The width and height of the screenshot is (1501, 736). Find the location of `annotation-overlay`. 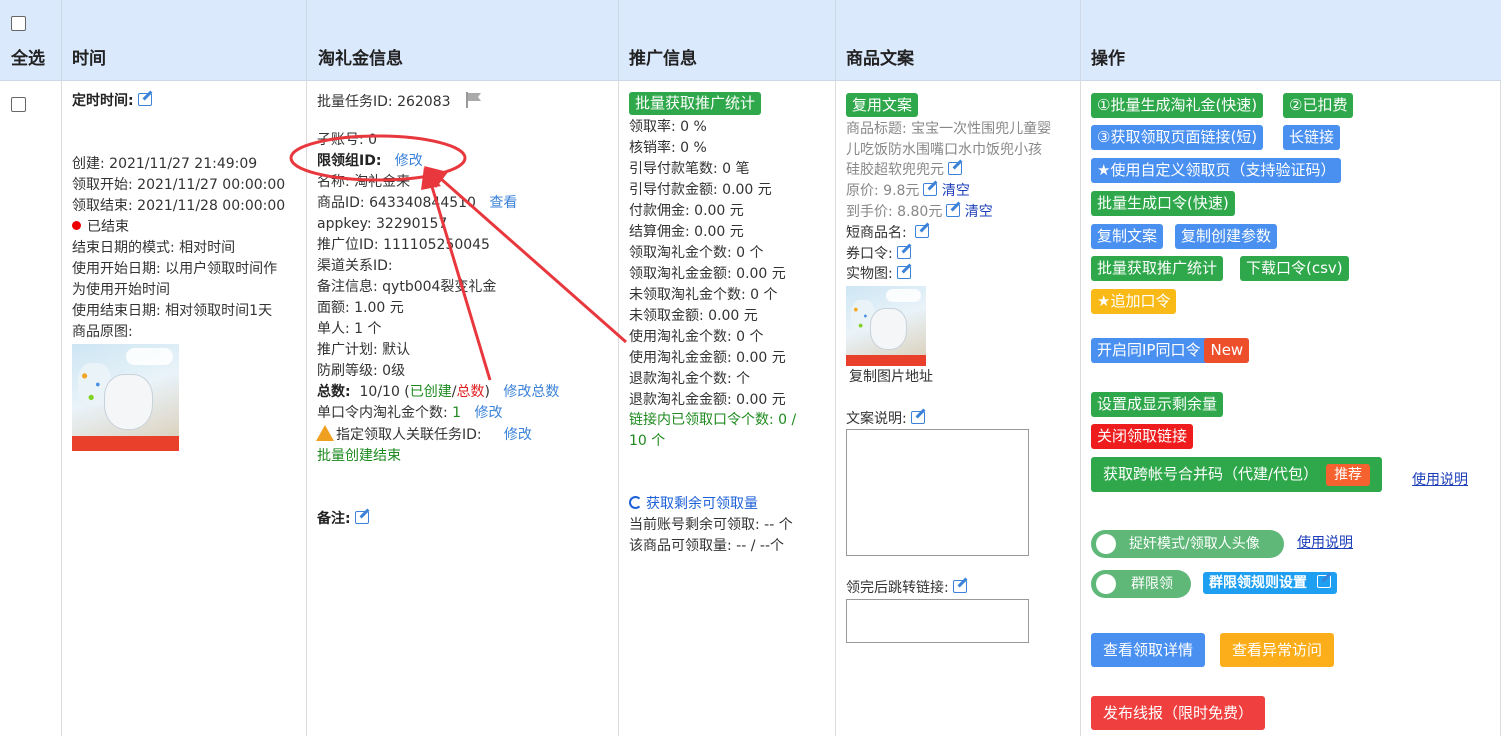

annotation-overlay is located at coordinates (458, 257).